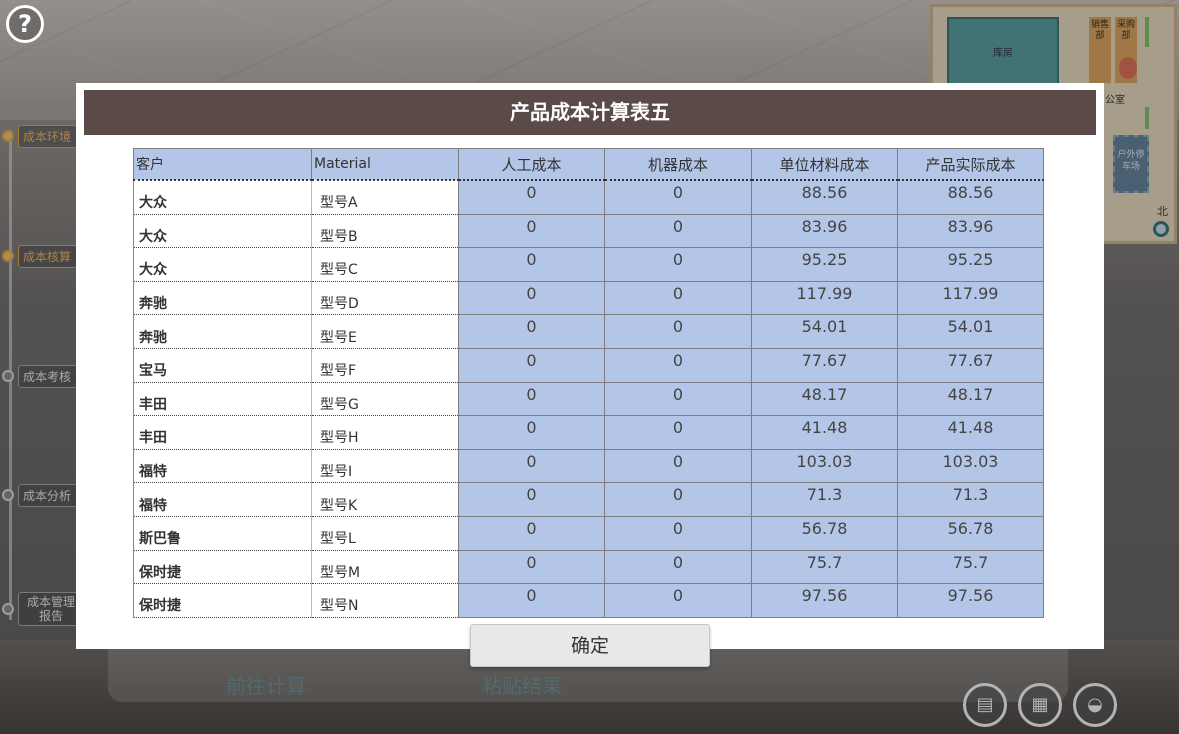 Image resolution: width=1179 pixels, height=734 pixels. What do you see at coordinates (222, 298) in the screenshot?
I see `customer-cell: 奔驰` at bounding box center [222, 298].